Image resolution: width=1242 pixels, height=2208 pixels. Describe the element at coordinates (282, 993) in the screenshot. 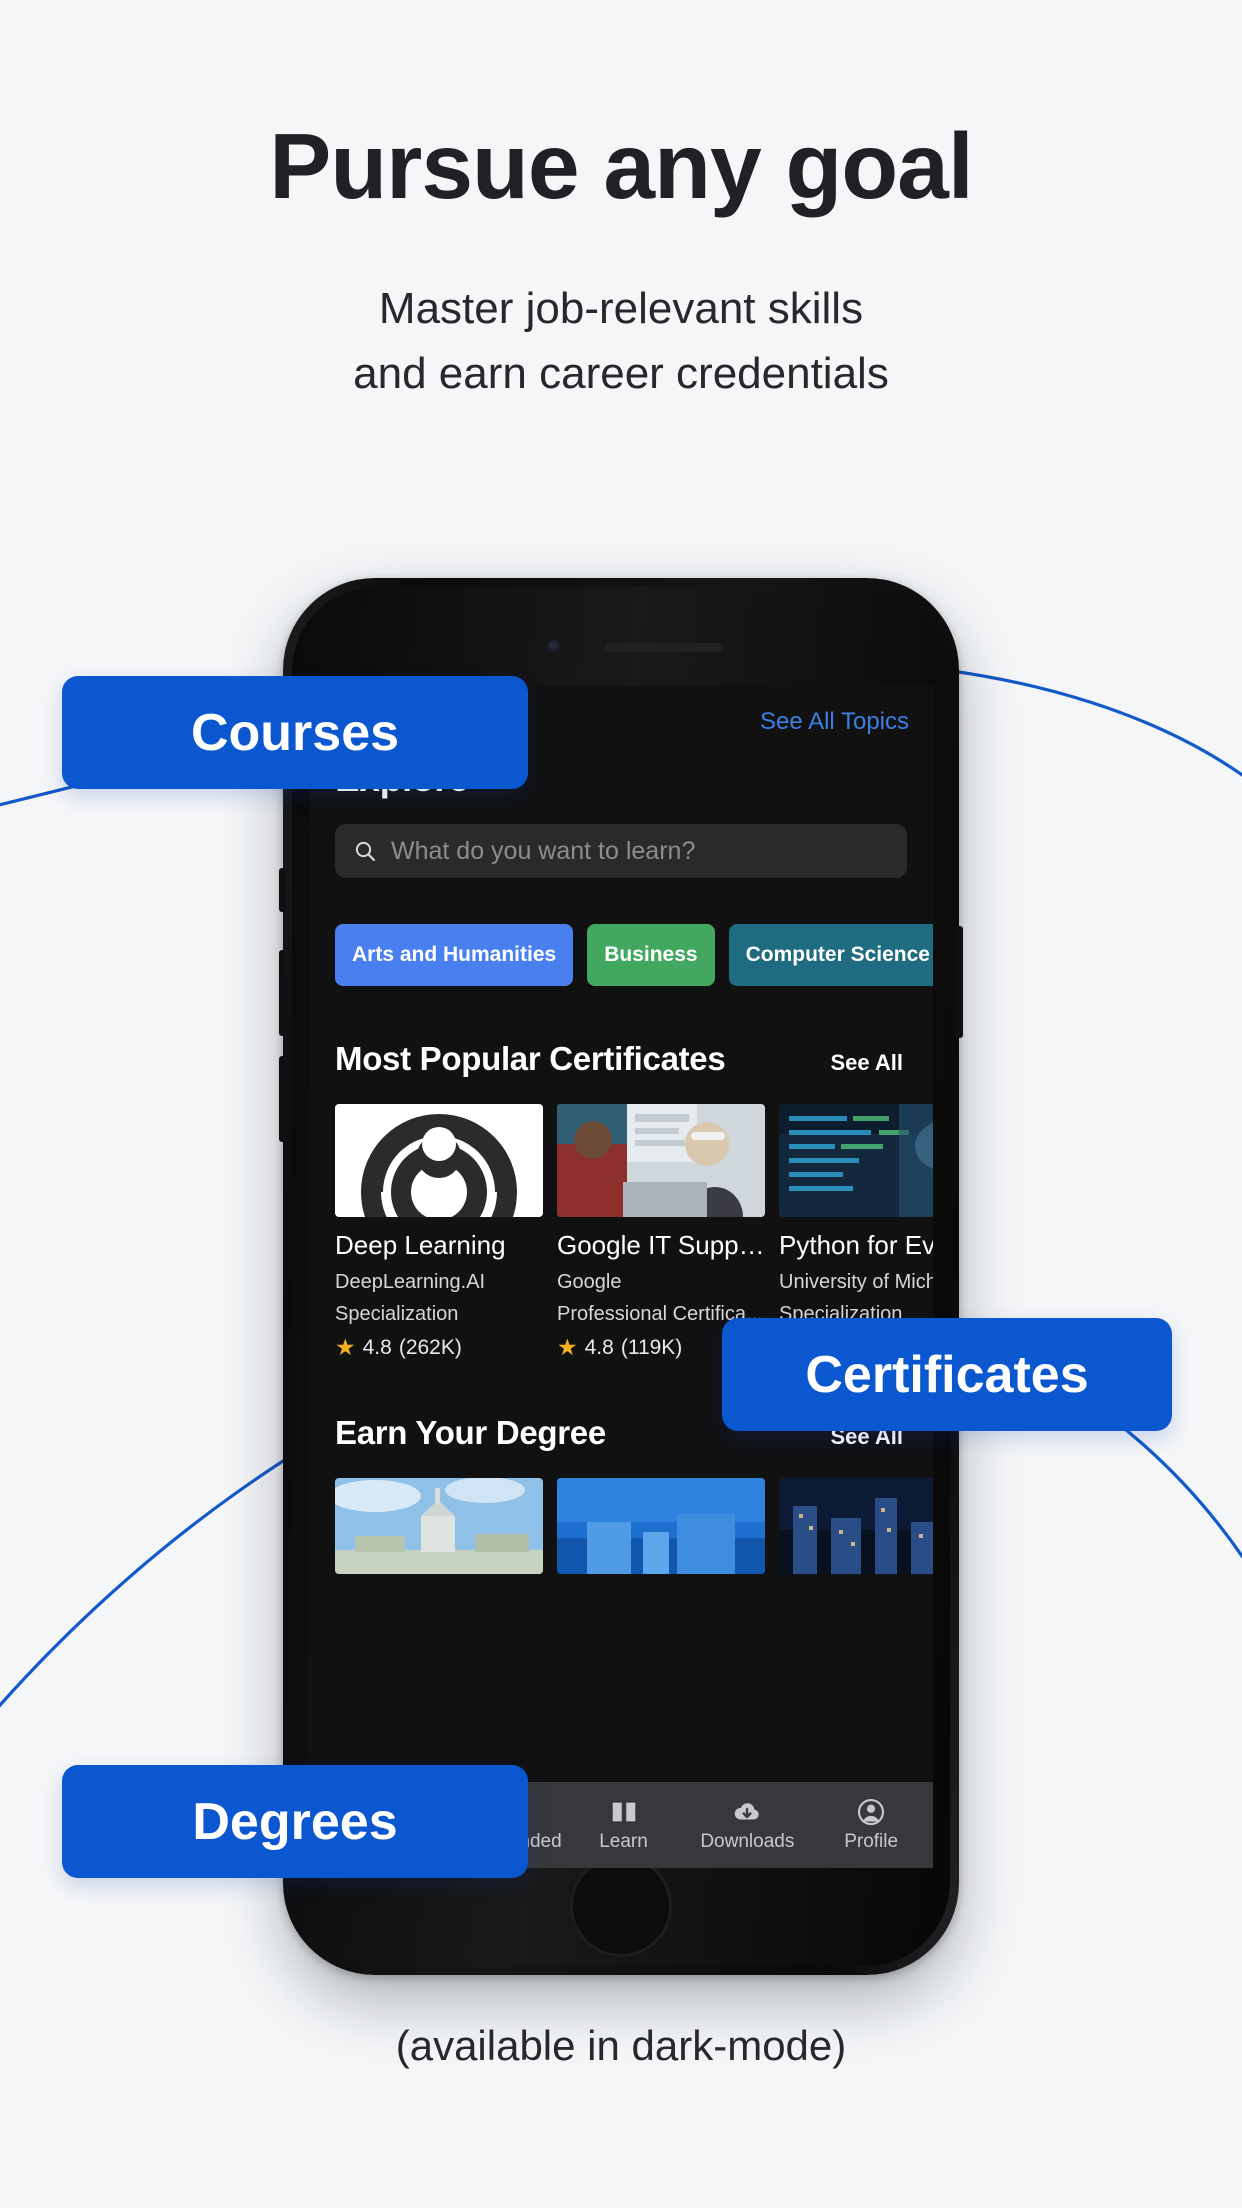

I see `volume-up-button` at that location.